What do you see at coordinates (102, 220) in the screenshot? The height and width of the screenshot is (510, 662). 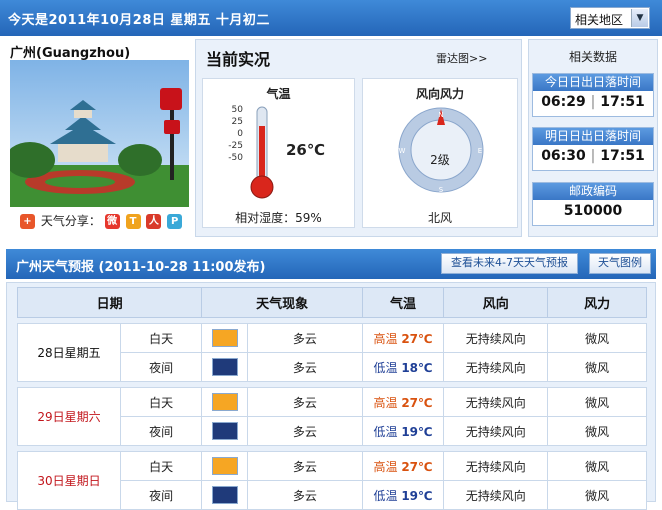 I see `share-bar: + 天气分享： 微 T 人 P` at bounding box center [102, 220].